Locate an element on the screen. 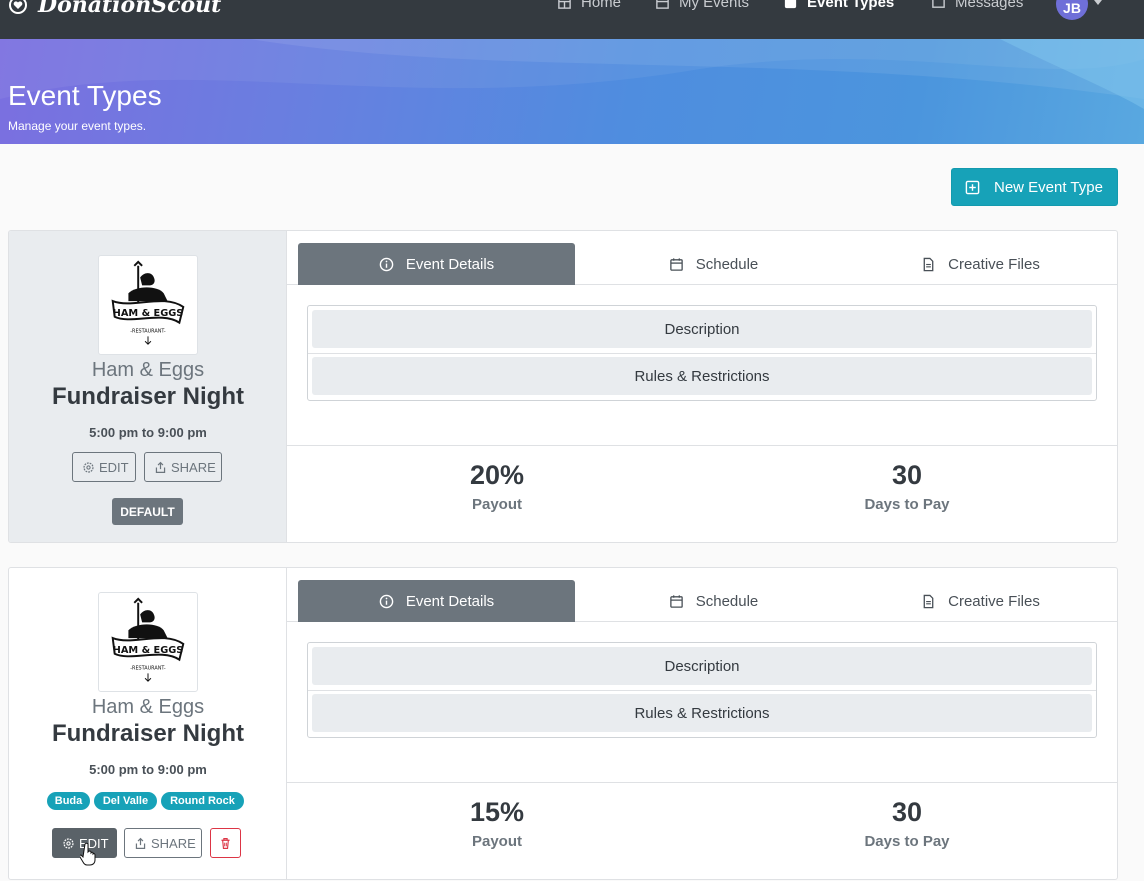 The image size is (1144, 881). payout-value: 15% is located at coordinates (497, 812).